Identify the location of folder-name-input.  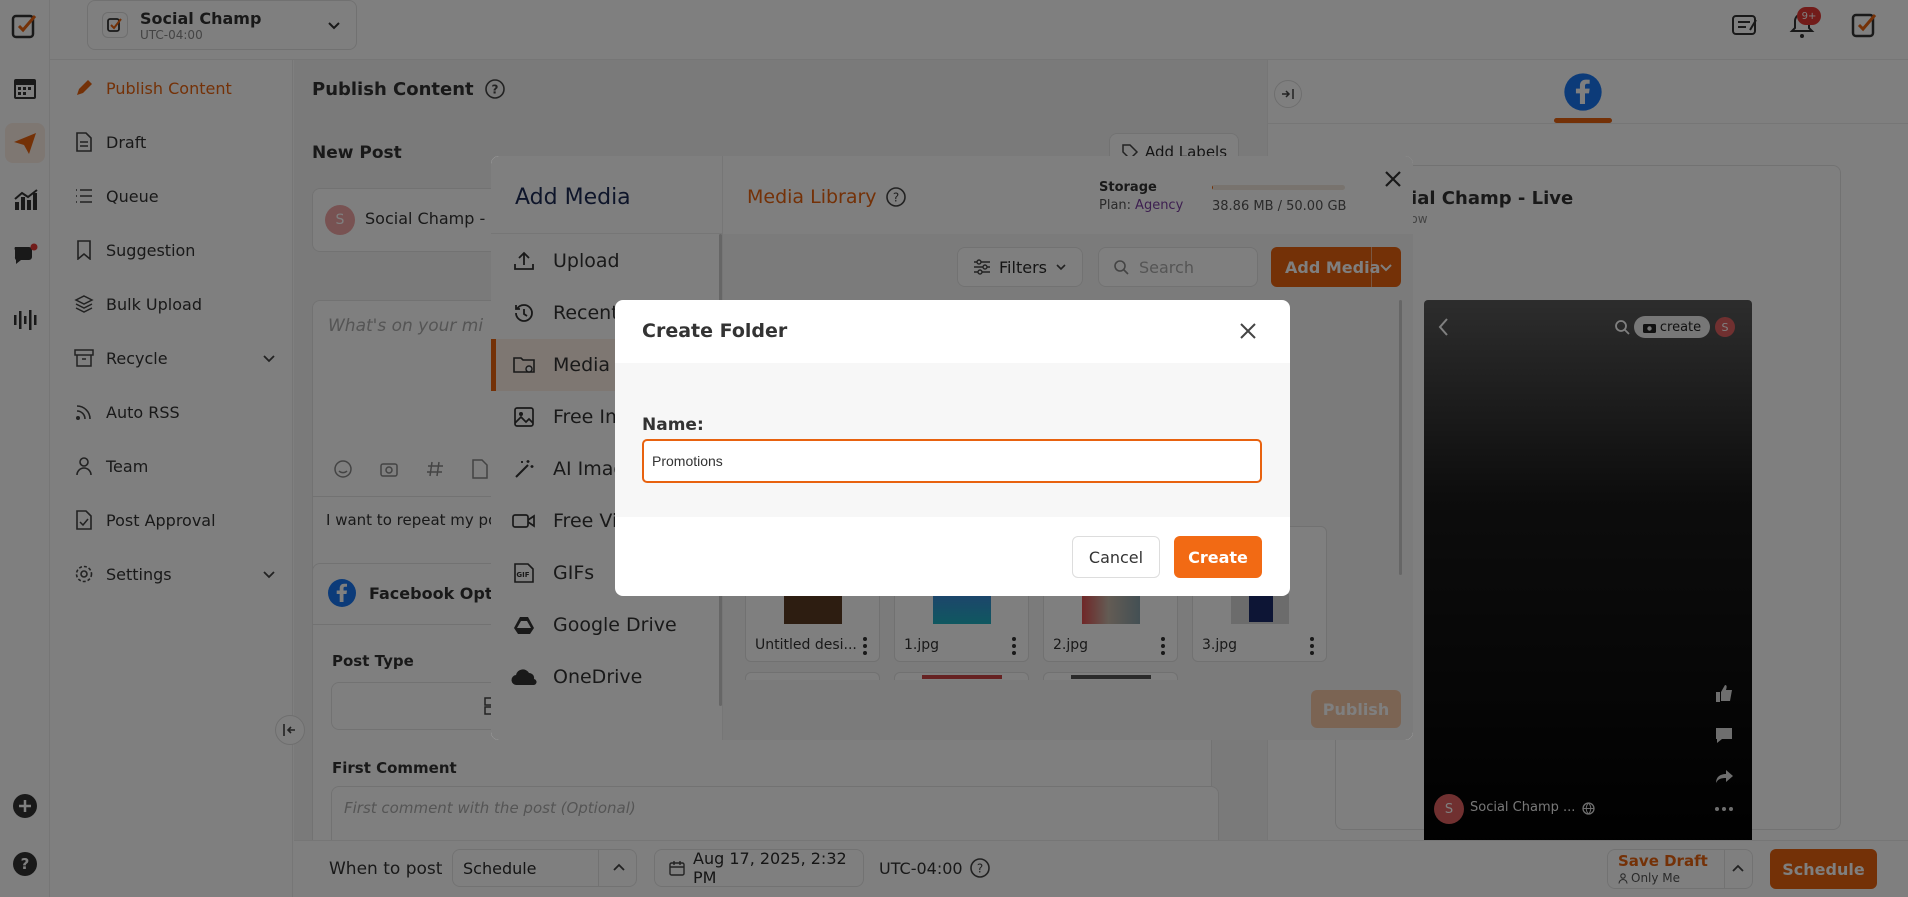
(952, 461).